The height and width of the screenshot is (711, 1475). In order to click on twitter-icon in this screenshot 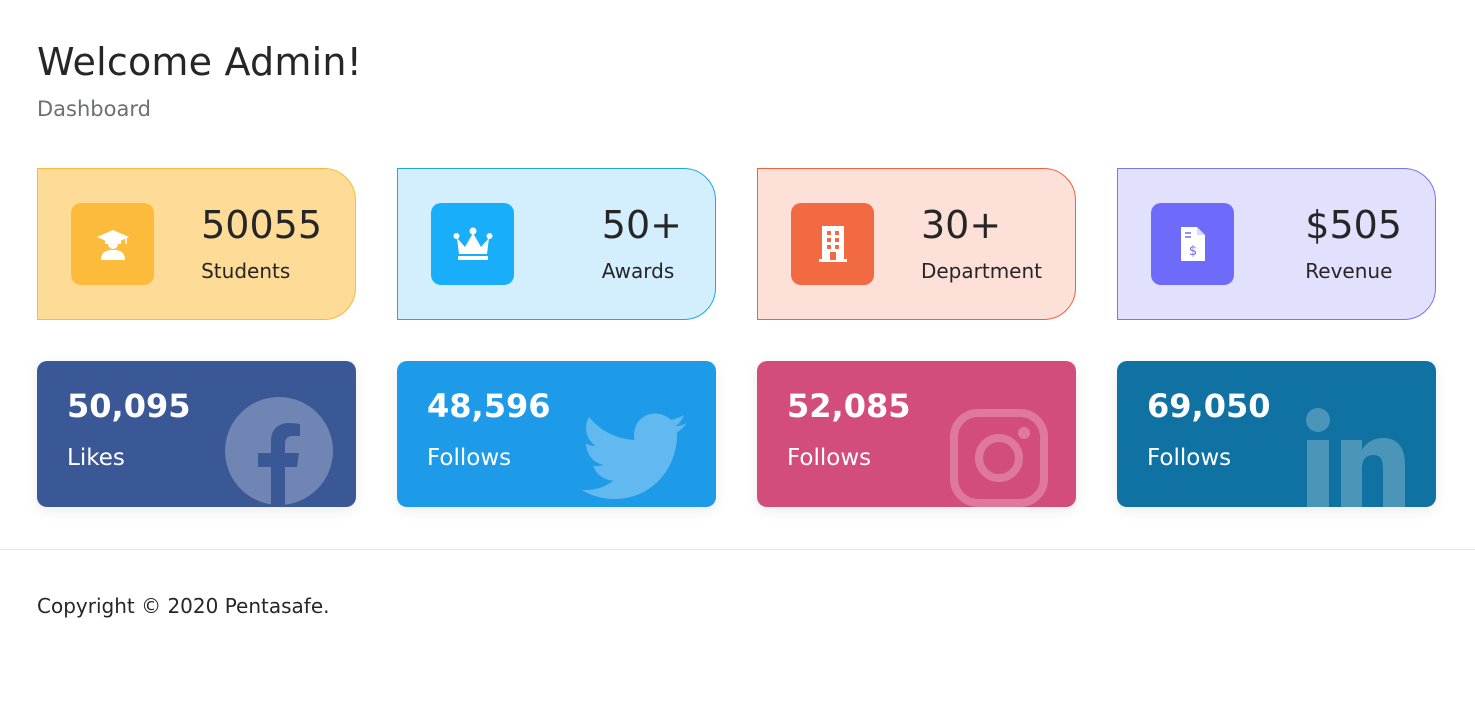, I will do `click(634, 456)`.